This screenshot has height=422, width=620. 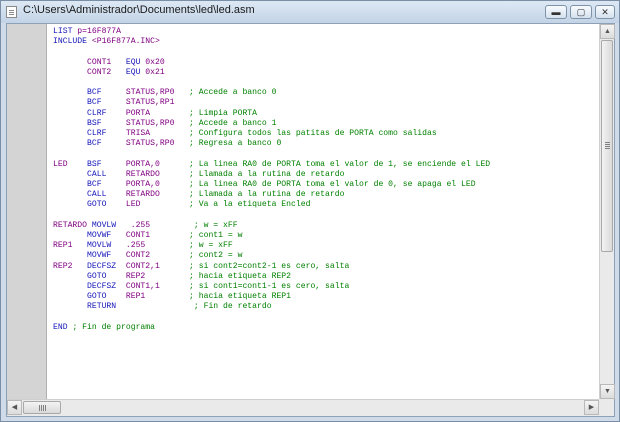 I want to click on code-token: INCLUDE, so click(x=72, y=42).